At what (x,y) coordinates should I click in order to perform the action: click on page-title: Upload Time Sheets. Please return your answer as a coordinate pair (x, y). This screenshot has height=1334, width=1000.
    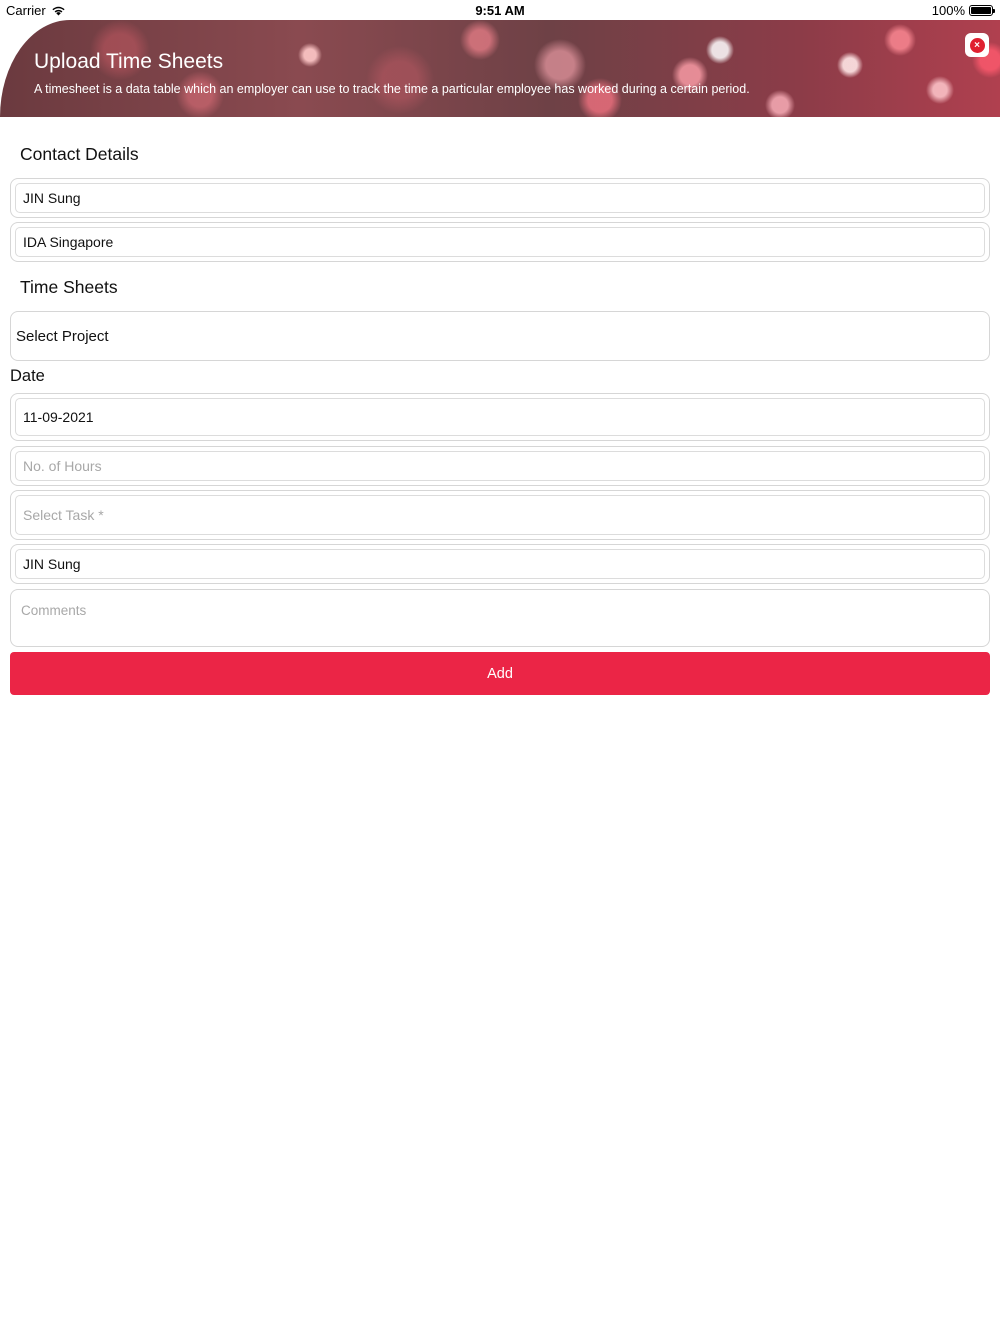
    Looking at the image, I should click on (129, 61).